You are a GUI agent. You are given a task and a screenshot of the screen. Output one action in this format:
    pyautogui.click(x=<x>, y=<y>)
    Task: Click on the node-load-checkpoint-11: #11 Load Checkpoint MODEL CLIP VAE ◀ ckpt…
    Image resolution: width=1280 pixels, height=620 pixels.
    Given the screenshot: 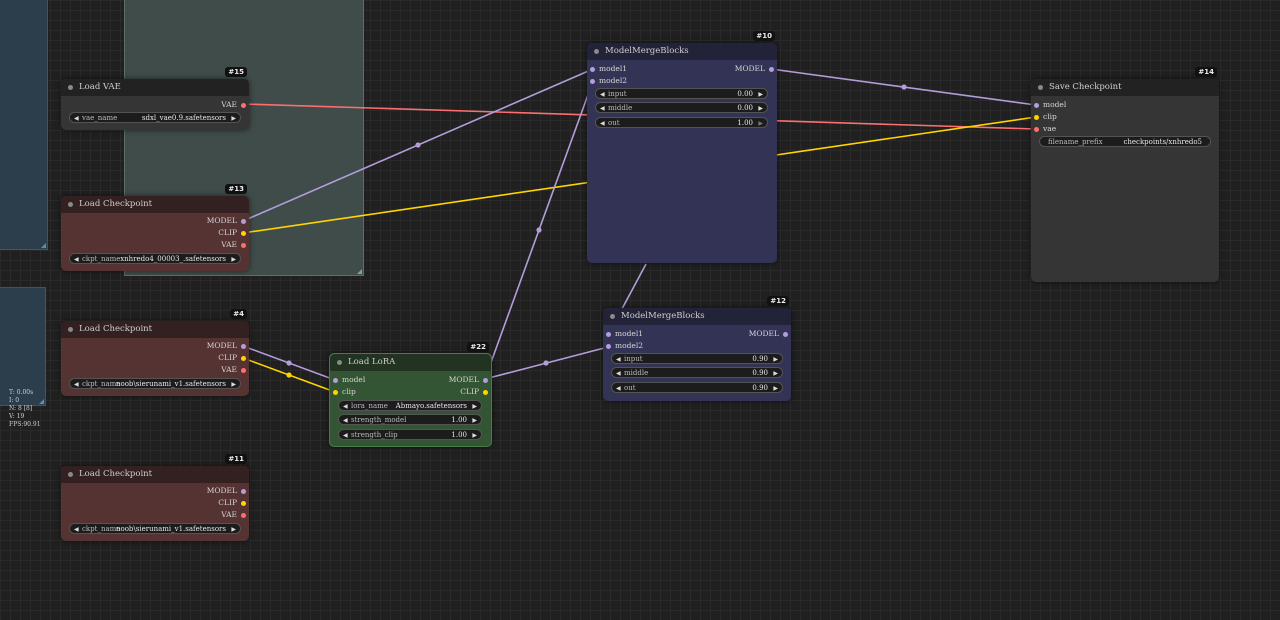 What is the action you would take?
    pyautogui.click(x=155, y=497)
    